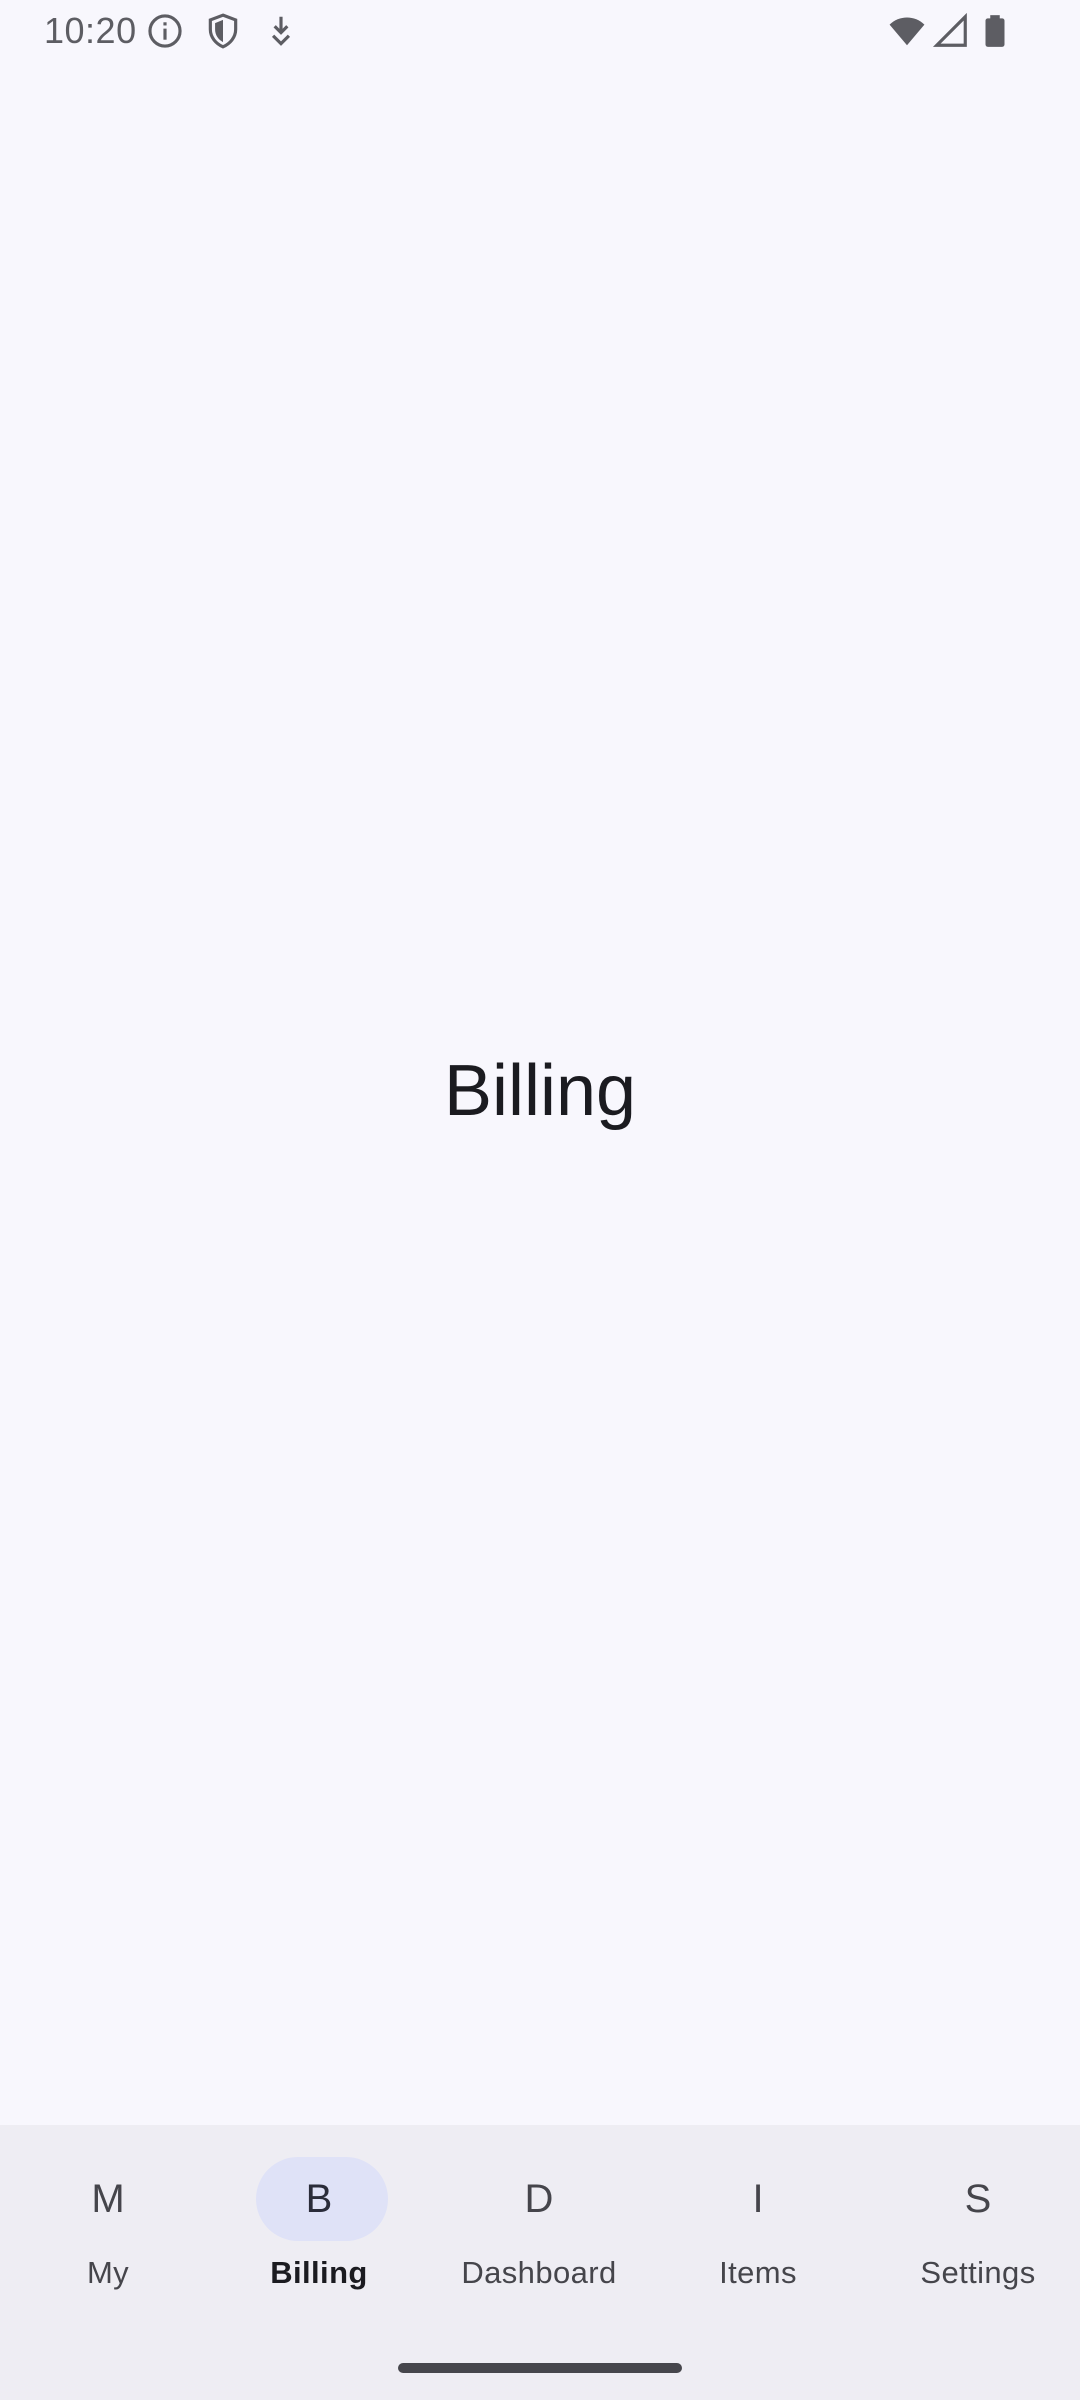 The height and width of the screenshot is (2400, 1080). I want to click on nav-item-items: I Items, so click(758, 2225).